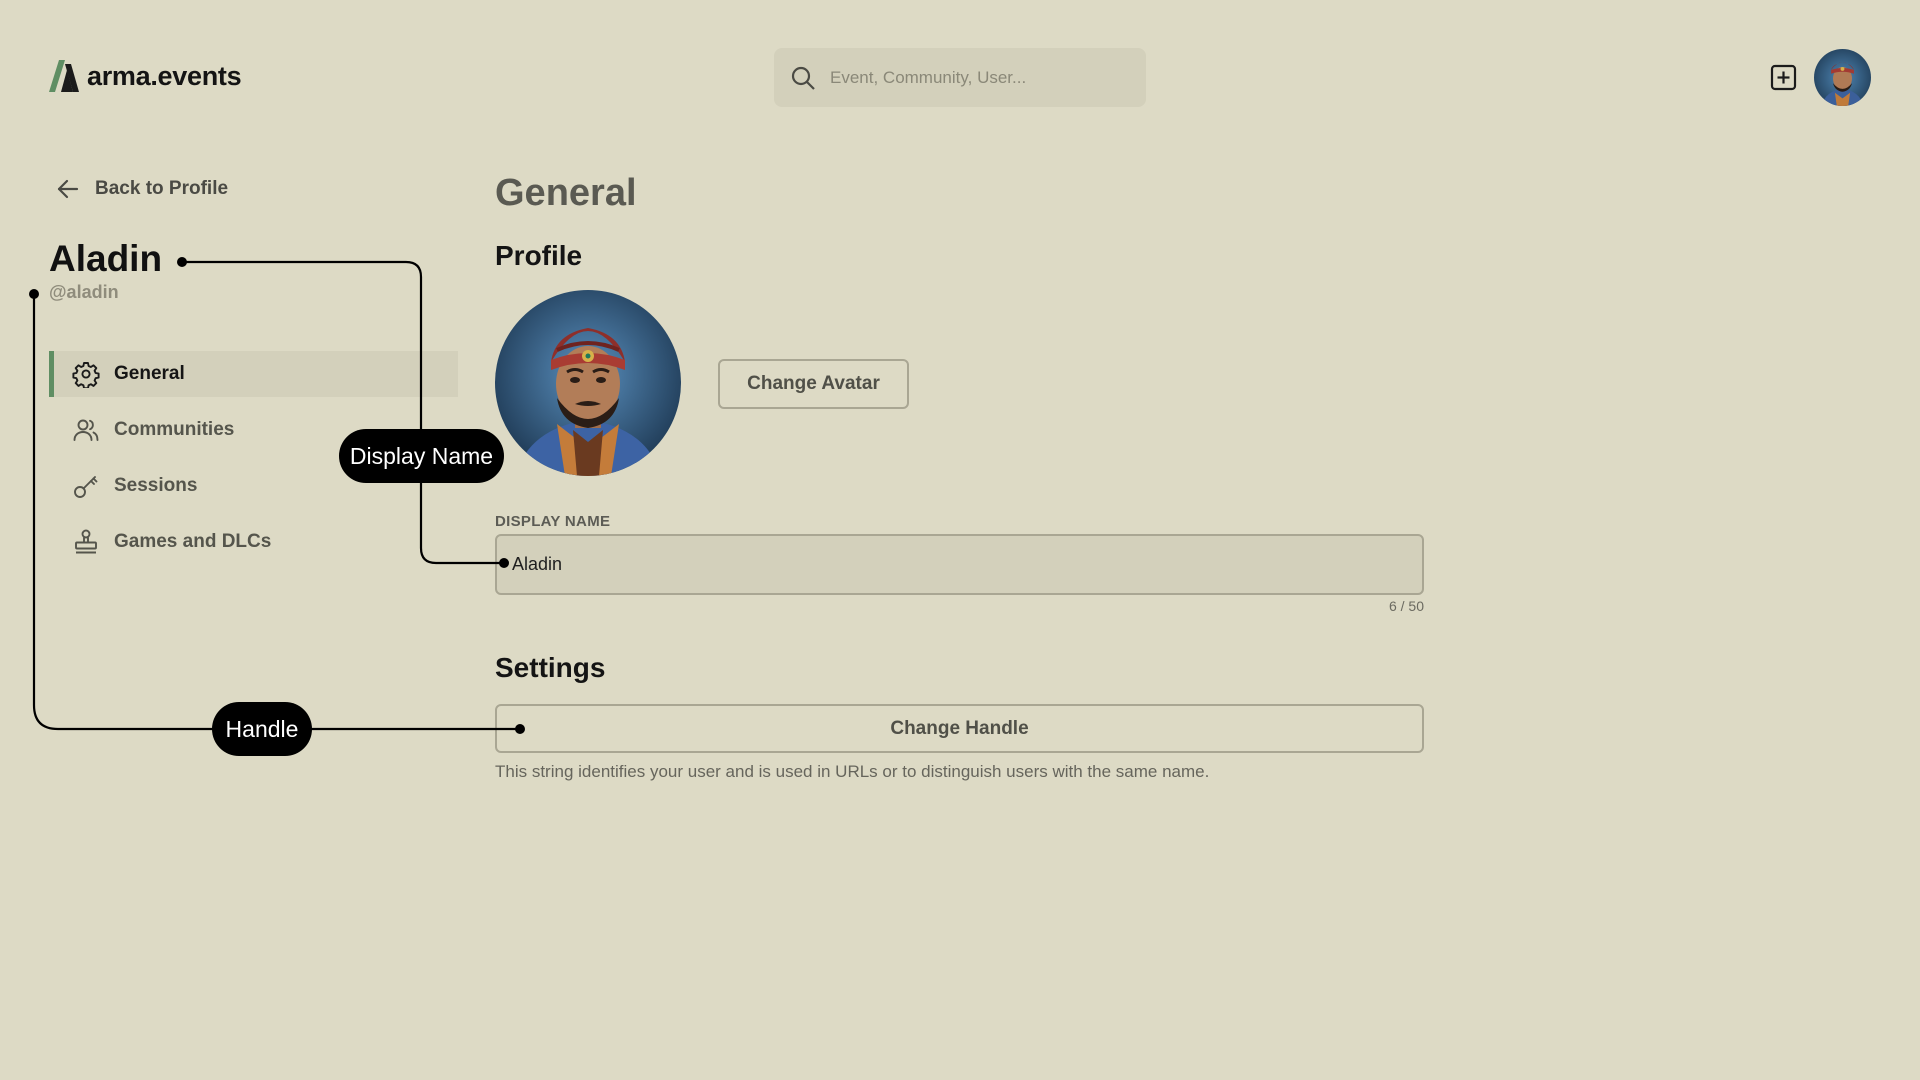  Describe the element at coordinates (174, 429) in the screenshot. I see `sidebar-item-label: Communities` at that location.